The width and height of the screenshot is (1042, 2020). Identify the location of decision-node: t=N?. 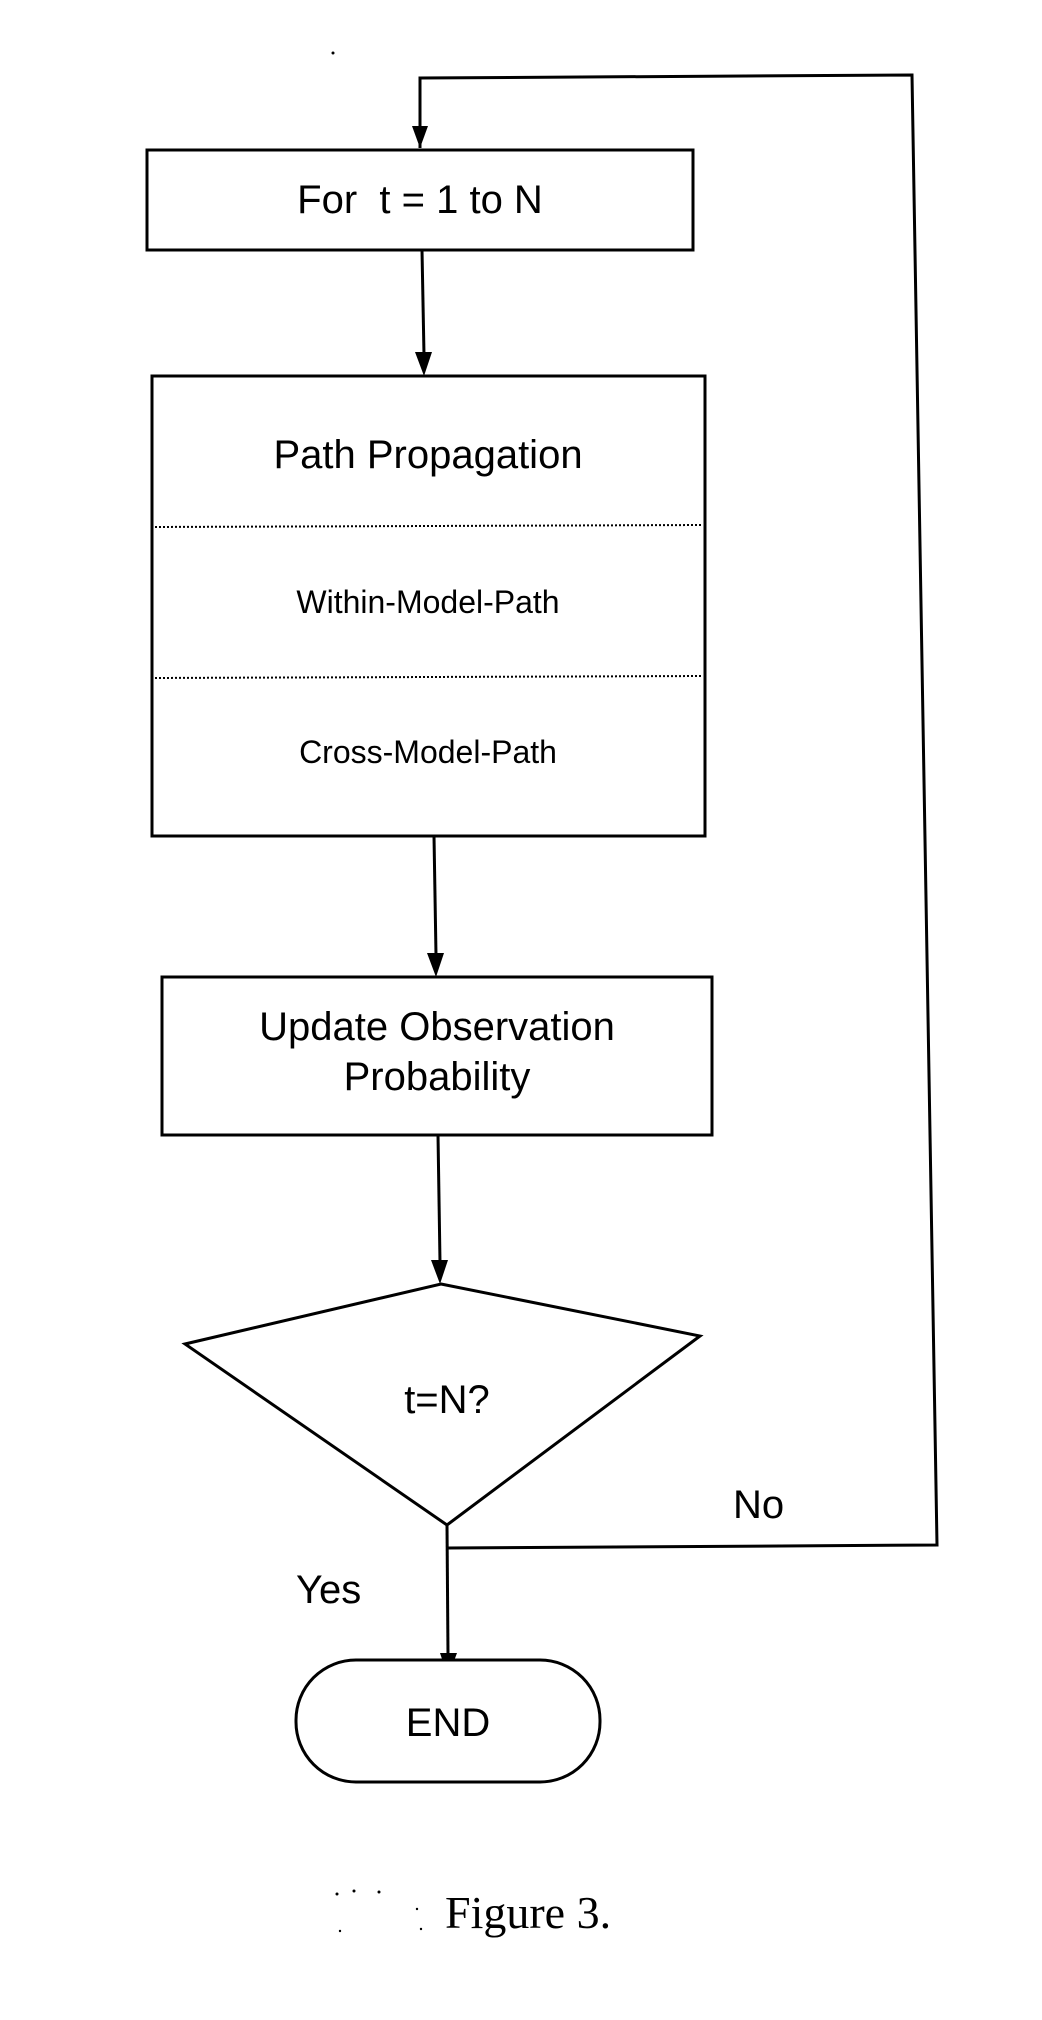
(442, 1404).